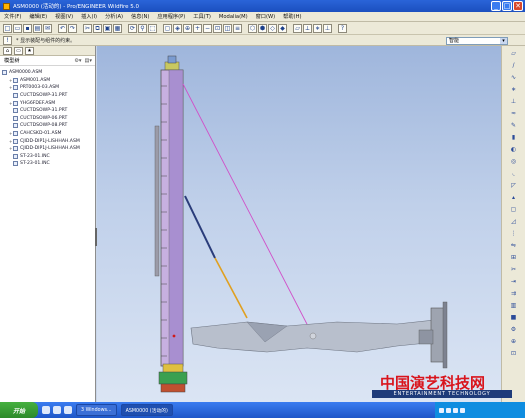 The height and width of the screenshot is (418, 525). I want to click on tree-item: CUCTDSOWP-06.PRT, so click(47, 119).